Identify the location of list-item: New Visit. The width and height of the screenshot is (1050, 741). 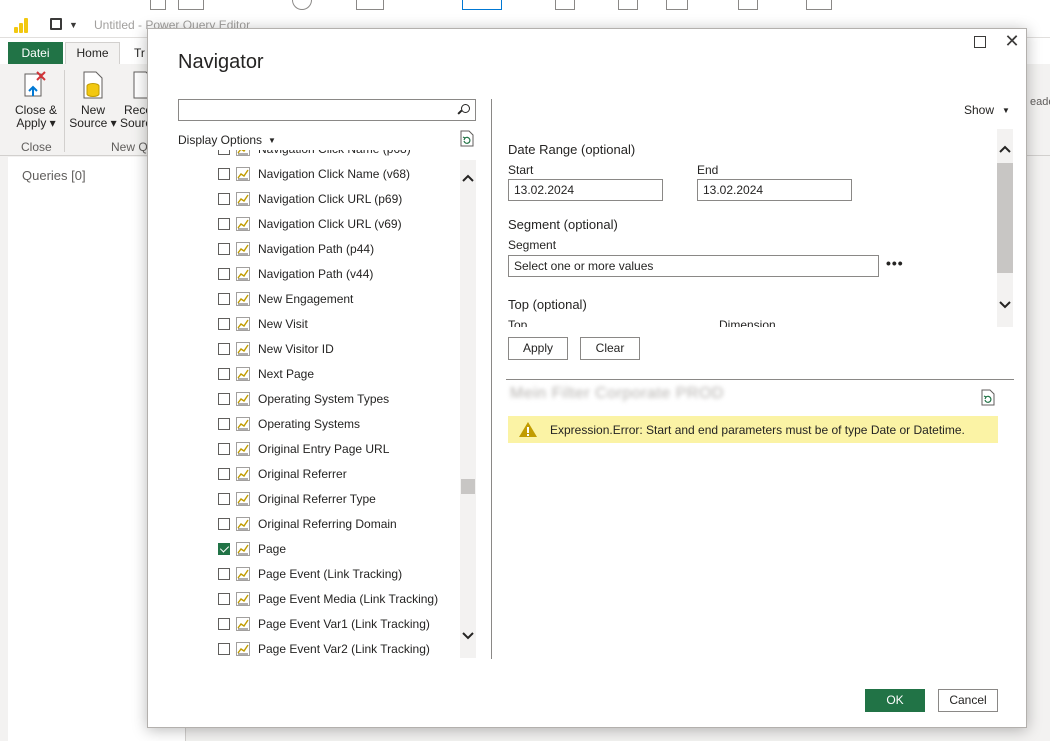
(340, 323).